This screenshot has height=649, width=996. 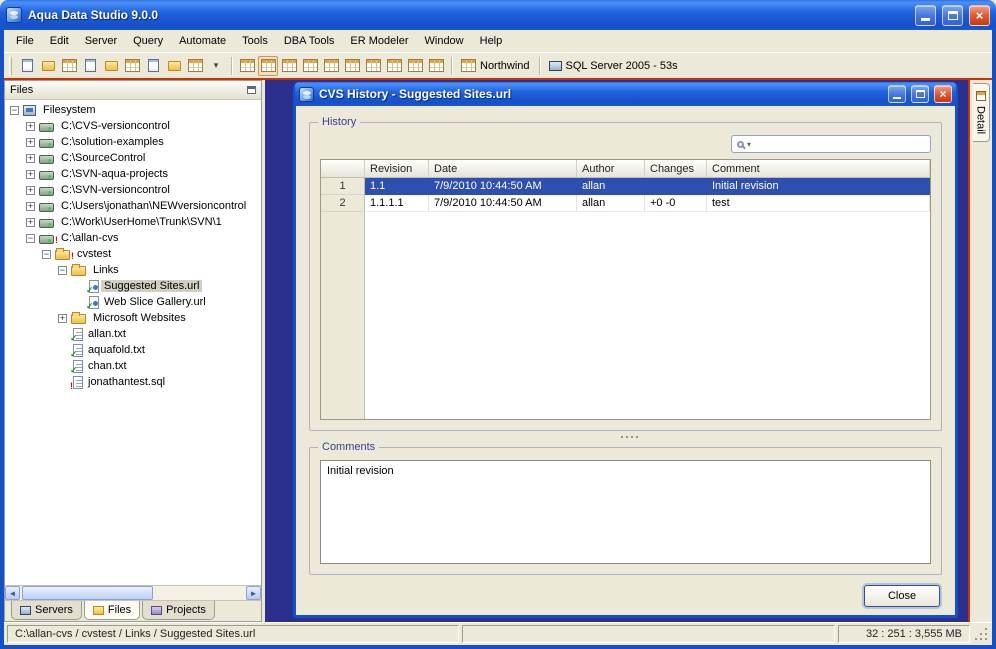 What do you see at coordinates (498, 15) in the screenshot?
I see `title-bar: Aqua Data Studio 9.0.0 ×` at bounding box center [498, 15].